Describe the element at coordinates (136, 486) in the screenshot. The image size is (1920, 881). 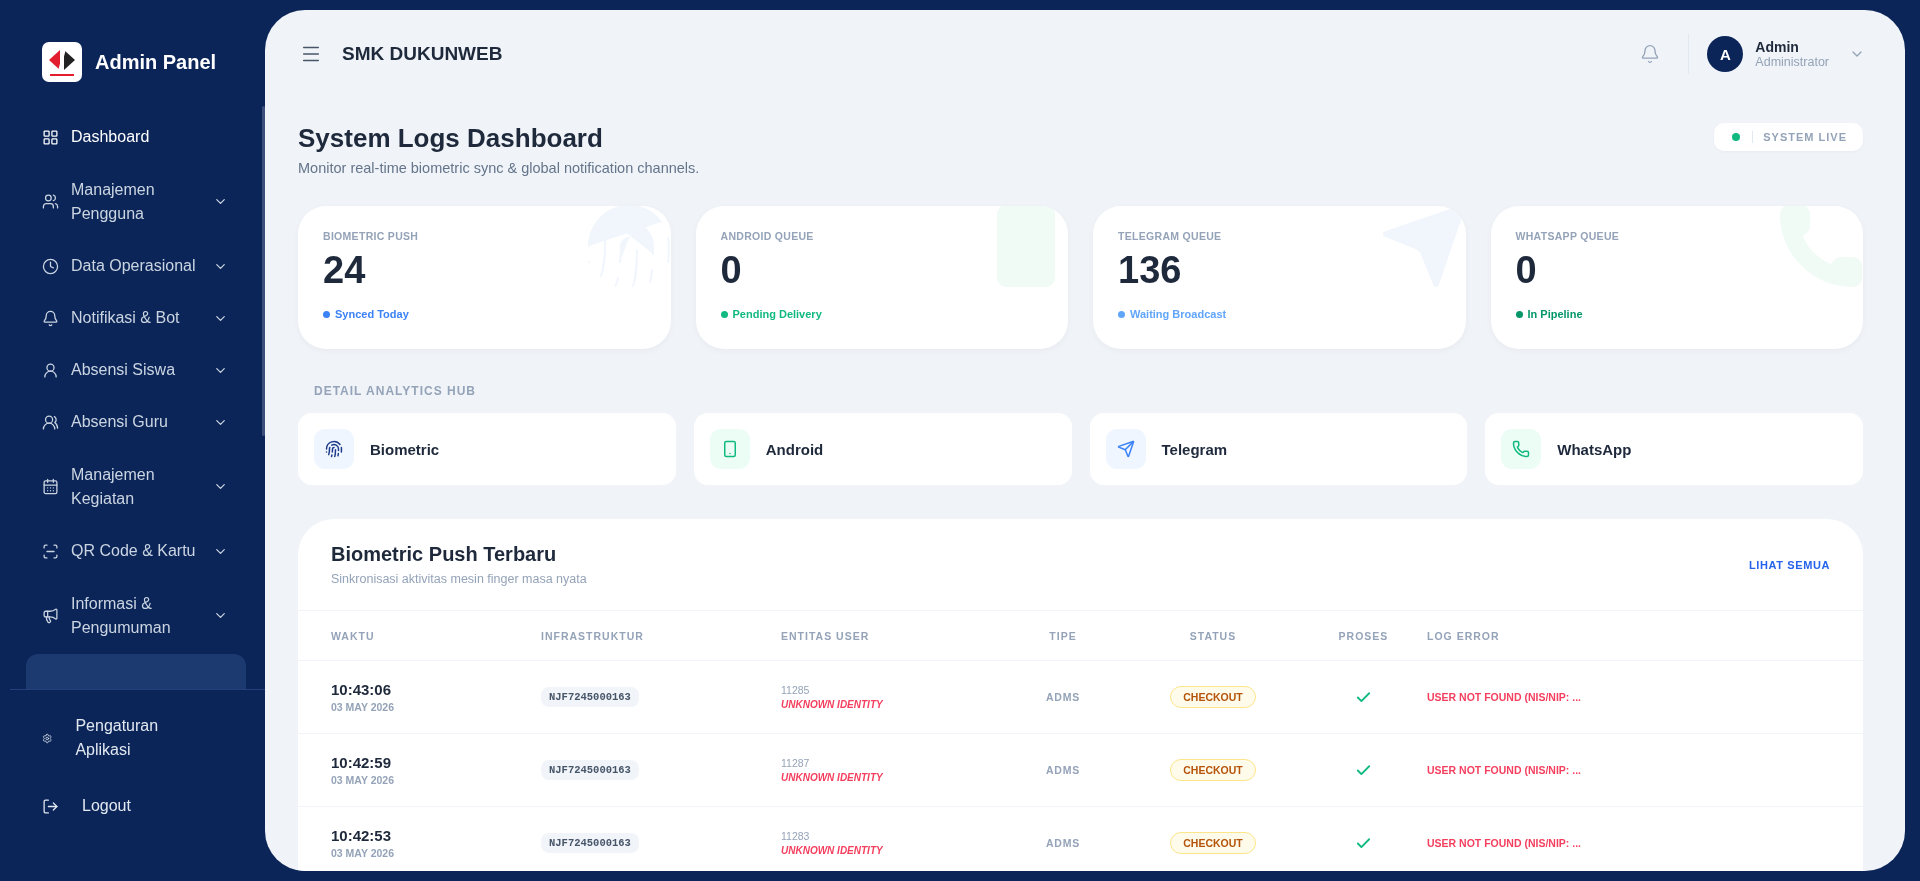
I see `sidebar-item: Manajemen Kegiatan` at that location.